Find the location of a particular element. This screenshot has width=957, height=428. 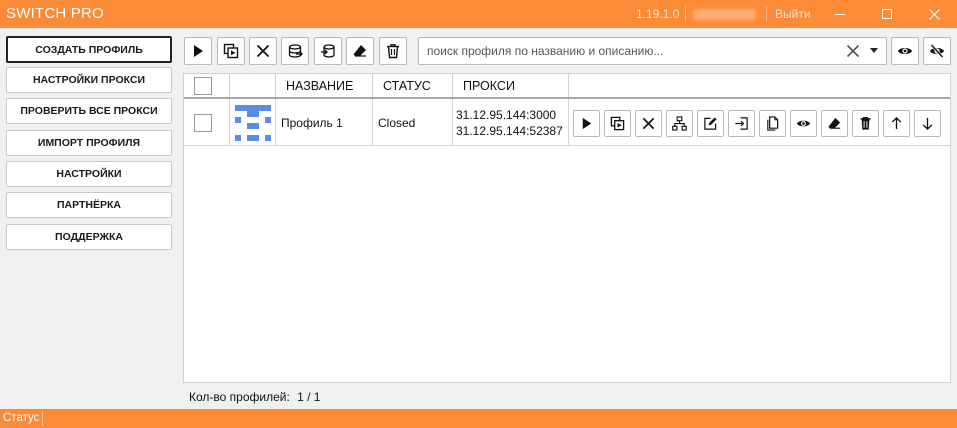

chevron-down-icon is located at coordinates (874, 50).